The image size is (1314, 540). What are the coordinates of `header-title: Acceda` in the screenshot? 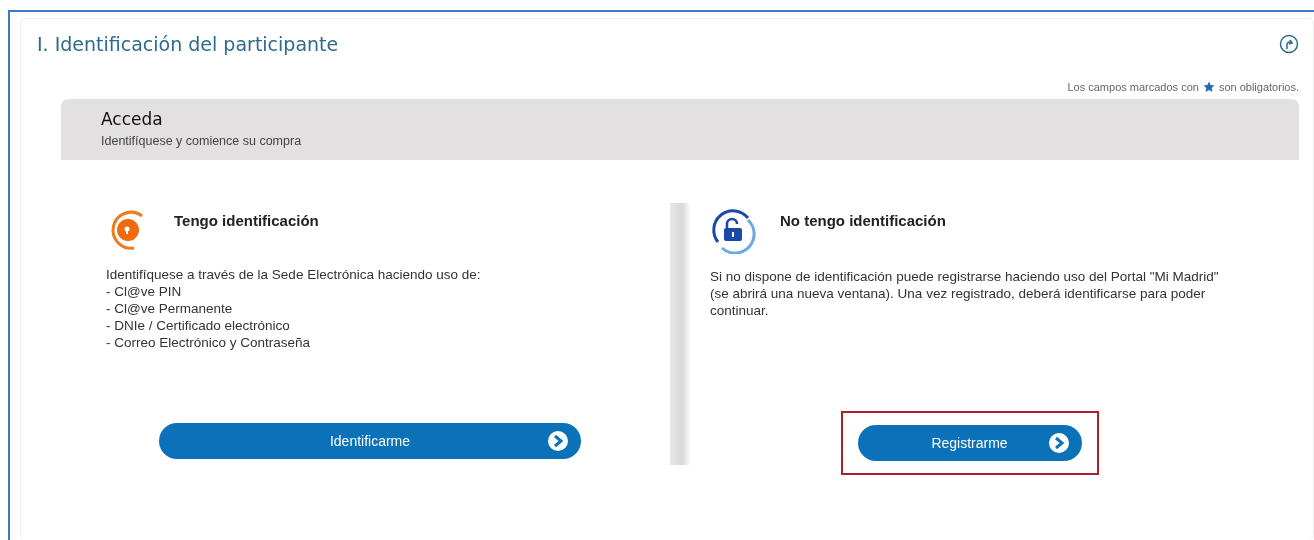 It's located at (132, 119).